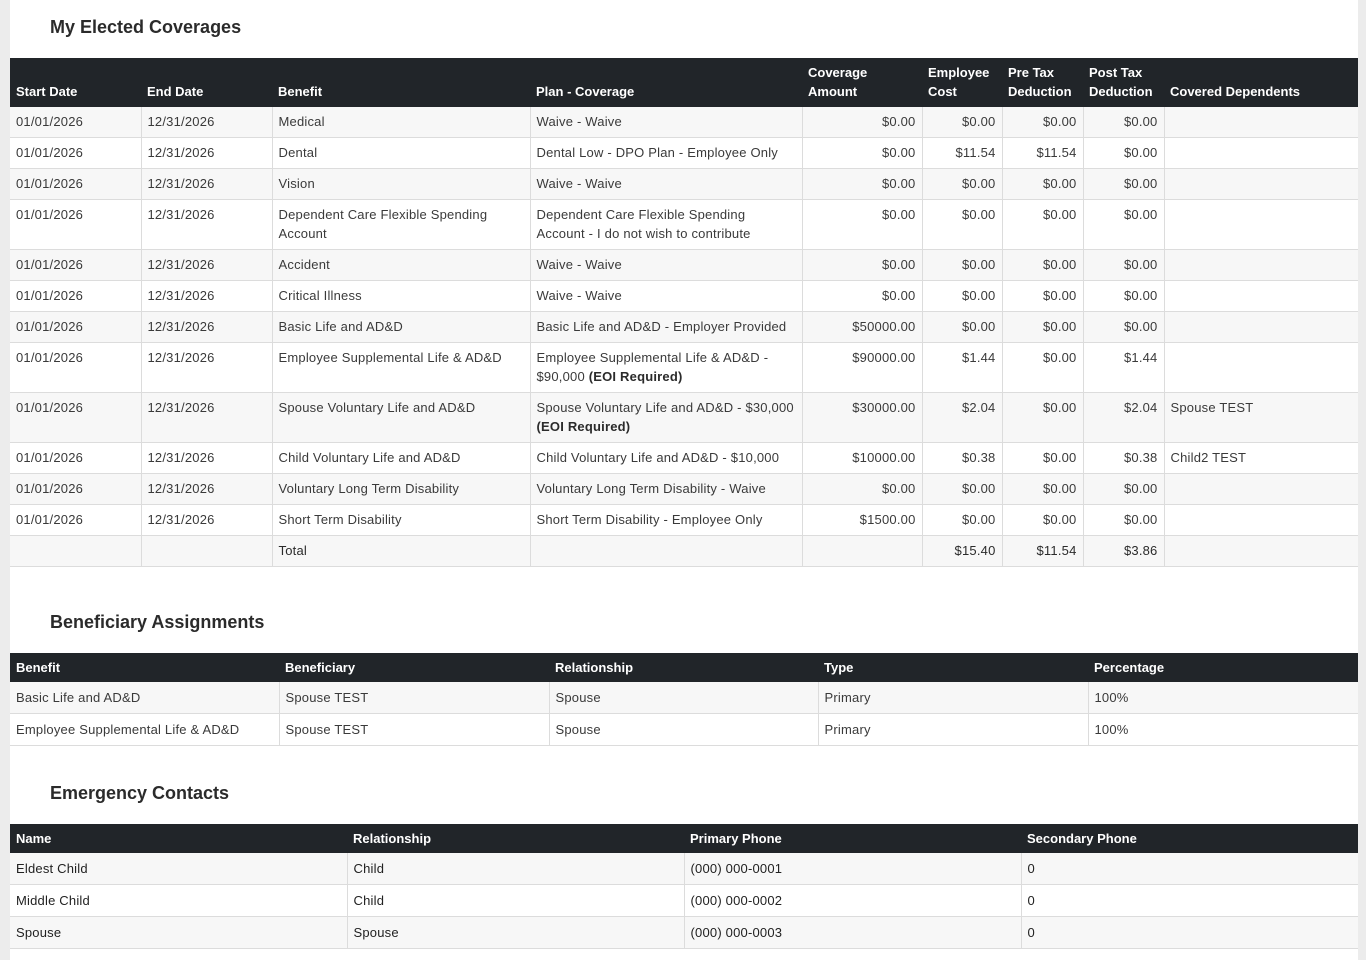 The image size is (1366, 960). Describe the element at coordinates (666, 520) in the screenshot. I see `cell-plan-coverage: Short Term Disability - Employee Only` at that location.